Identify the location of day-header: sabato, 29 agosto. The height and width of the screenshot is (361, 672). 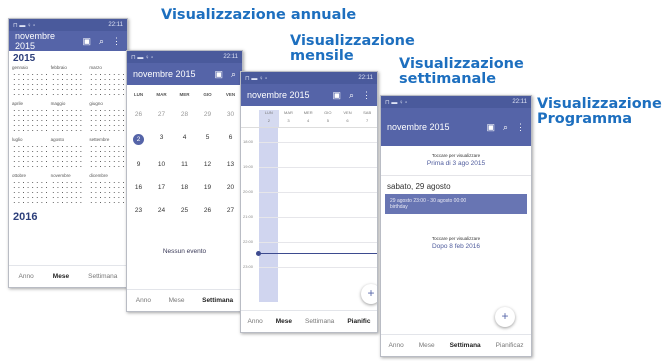
(456, 184).